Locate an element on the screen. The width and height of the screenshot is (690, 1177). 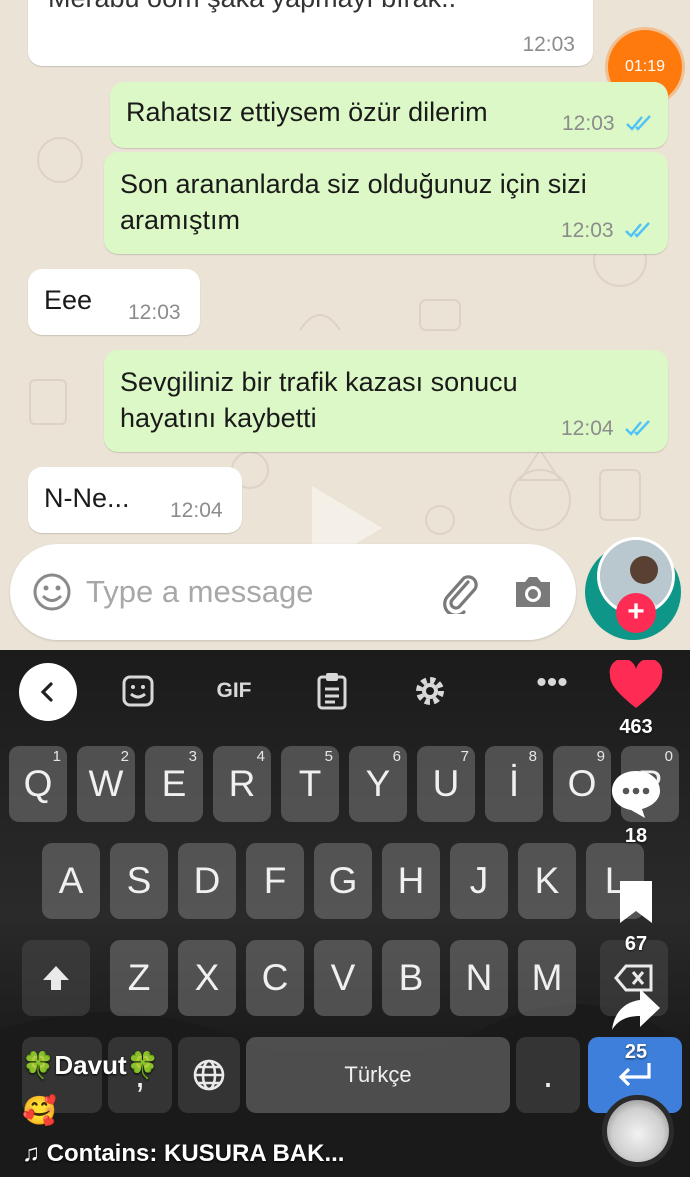
shift-key is located at coordinates (56, 978).